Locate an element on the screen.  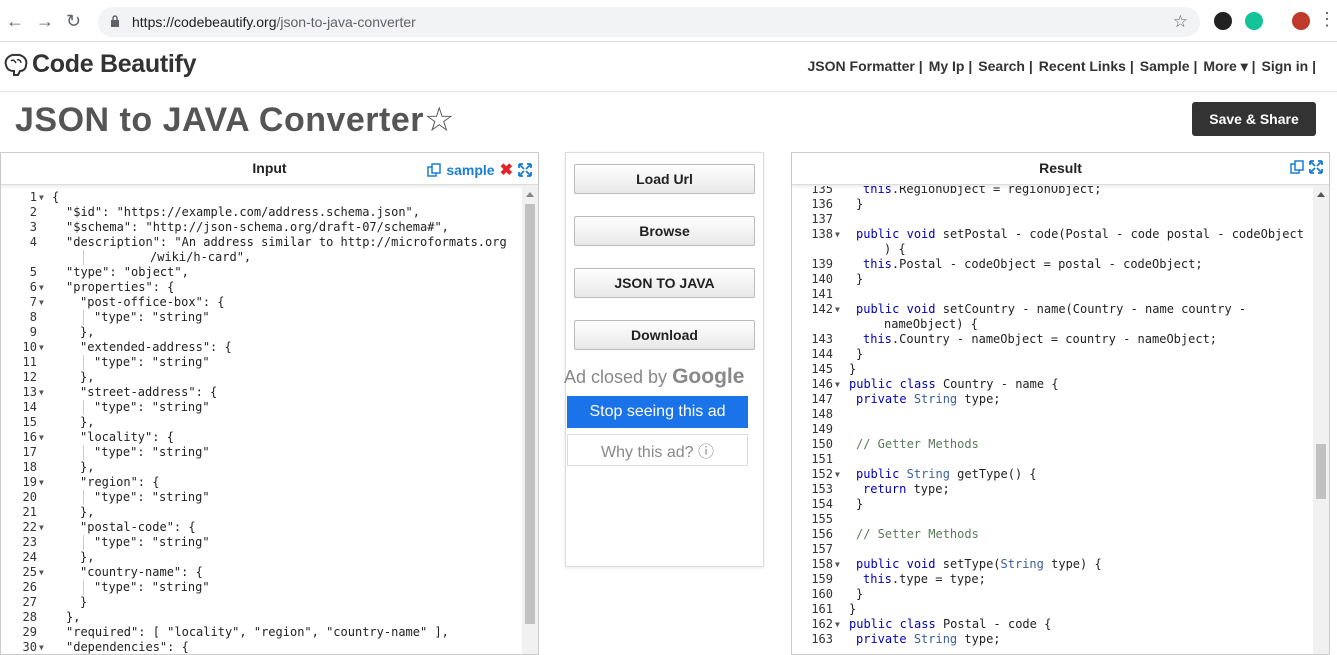
json-to-java-button: JSON TO JAVA is located at coordinates (664, 283).